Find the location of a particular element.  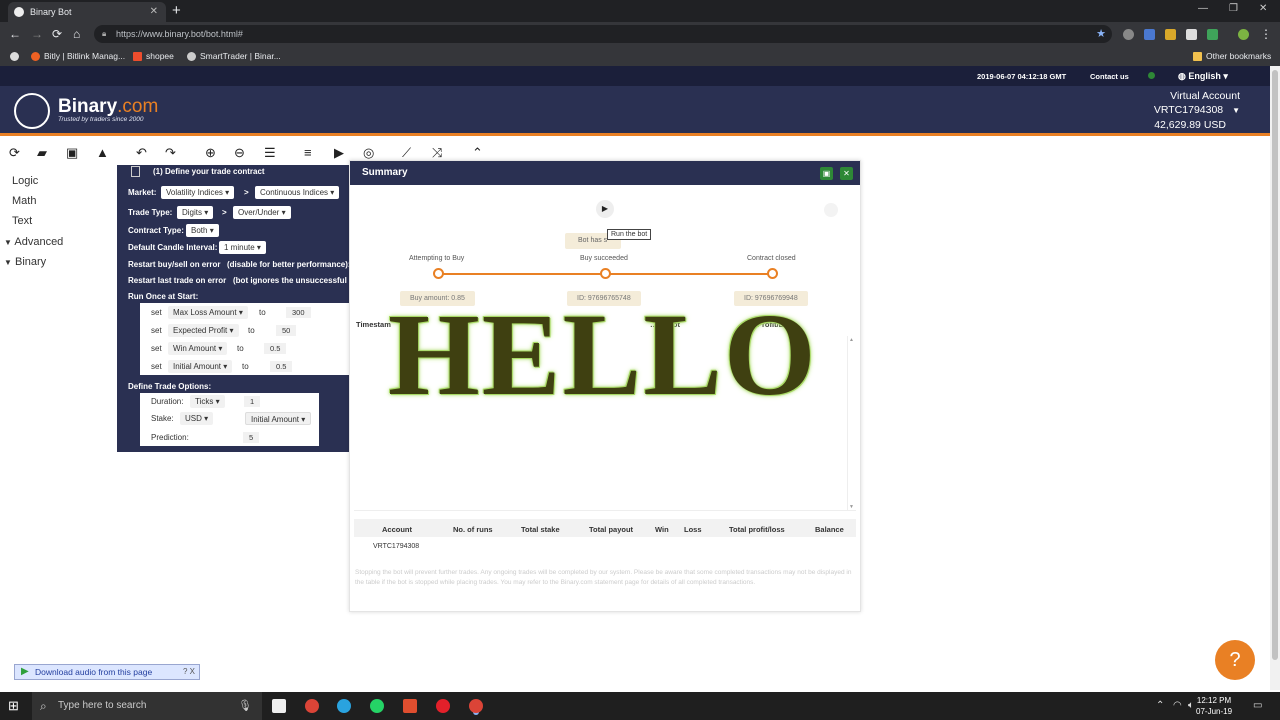

save-summary-icon: ▣ is located at coordinates (826, 173).